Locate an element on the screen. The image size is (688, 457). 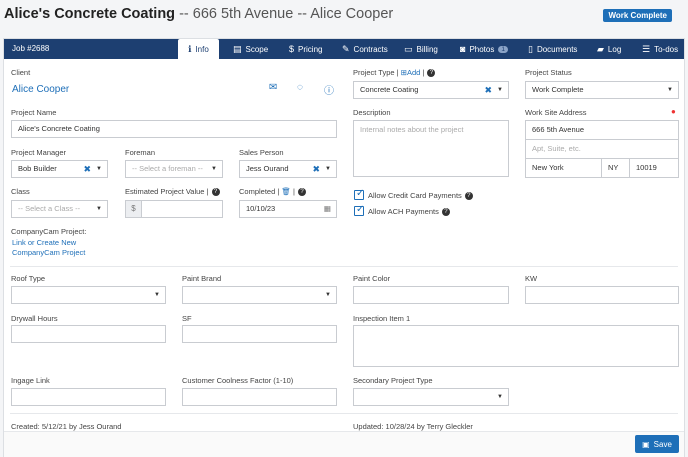
tab-label: Contracts is located at coordinates (370, 49).